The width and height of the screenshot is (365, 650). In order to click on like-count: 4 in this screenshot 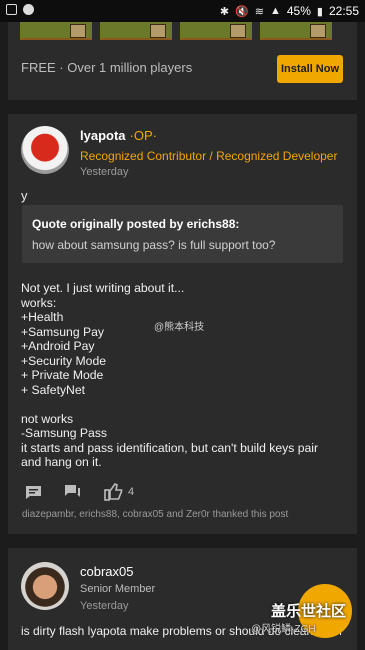, I will do `click(131, 492)`.